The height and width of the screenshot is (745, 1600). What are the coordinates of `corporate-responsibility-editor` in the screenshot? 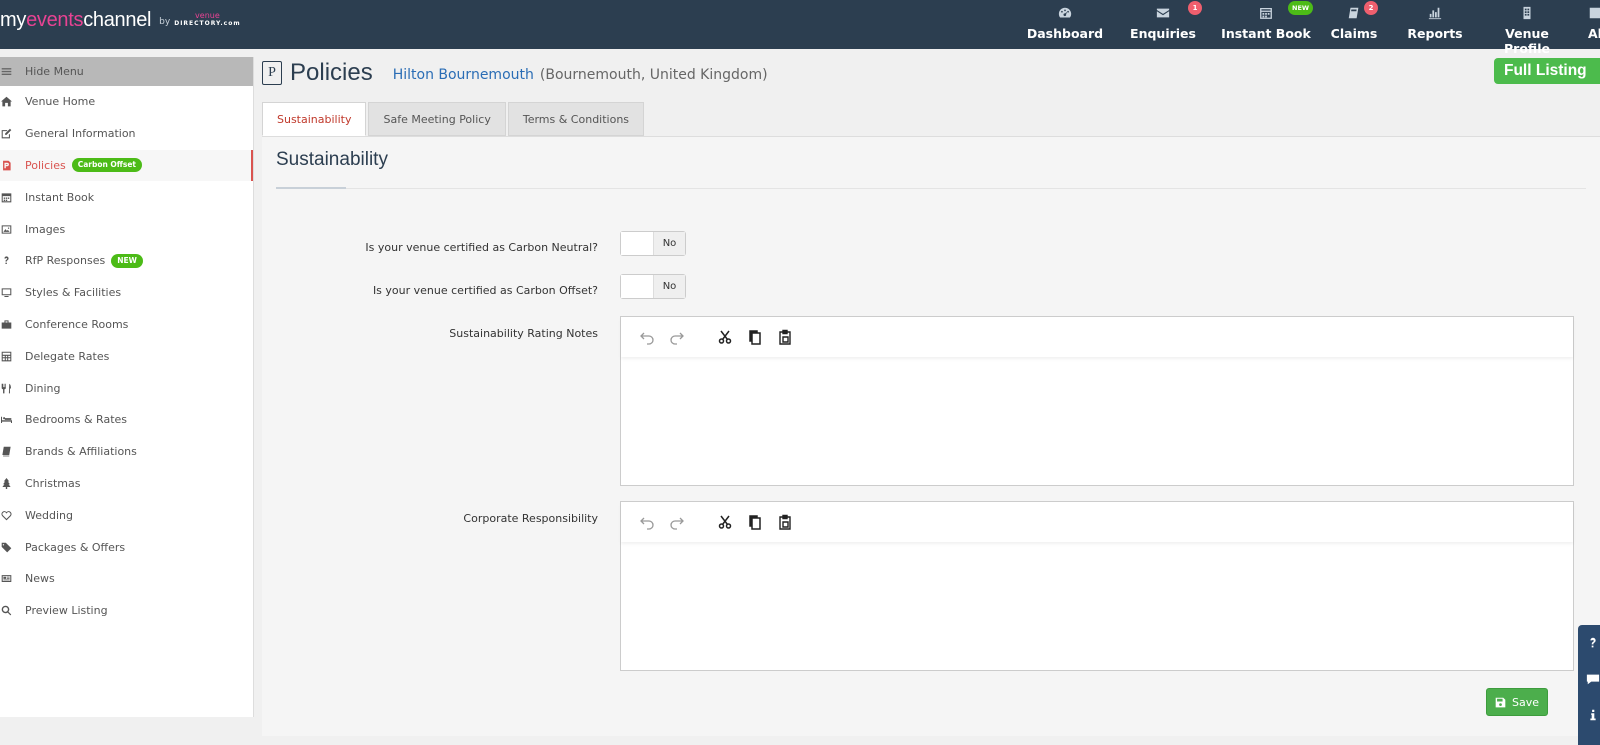 It's located at (1097, 586).